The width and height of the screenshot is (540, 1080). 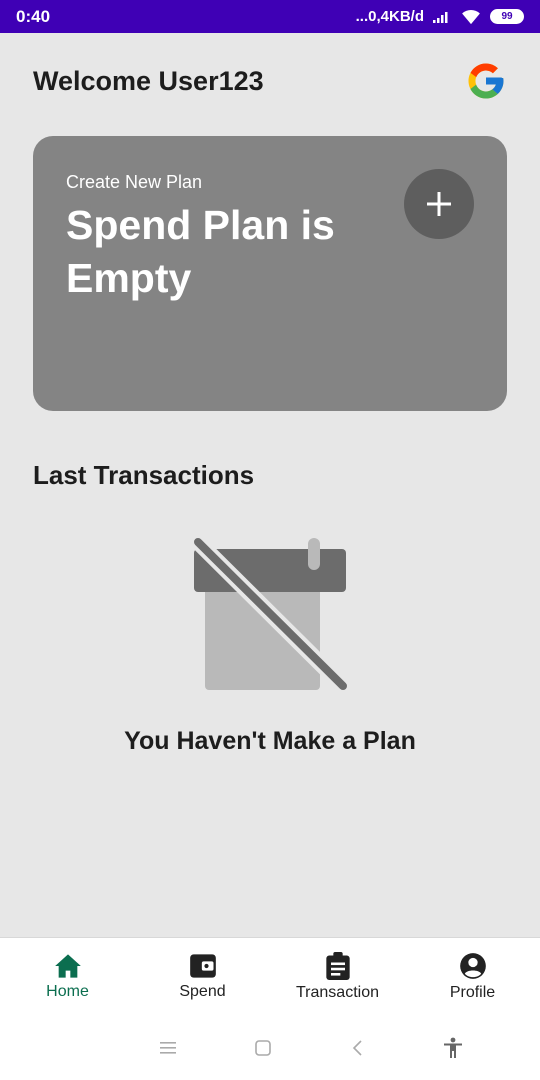 I want to click on plan-card-title: Spend Plan is Empty, so click(x=200, y=252).